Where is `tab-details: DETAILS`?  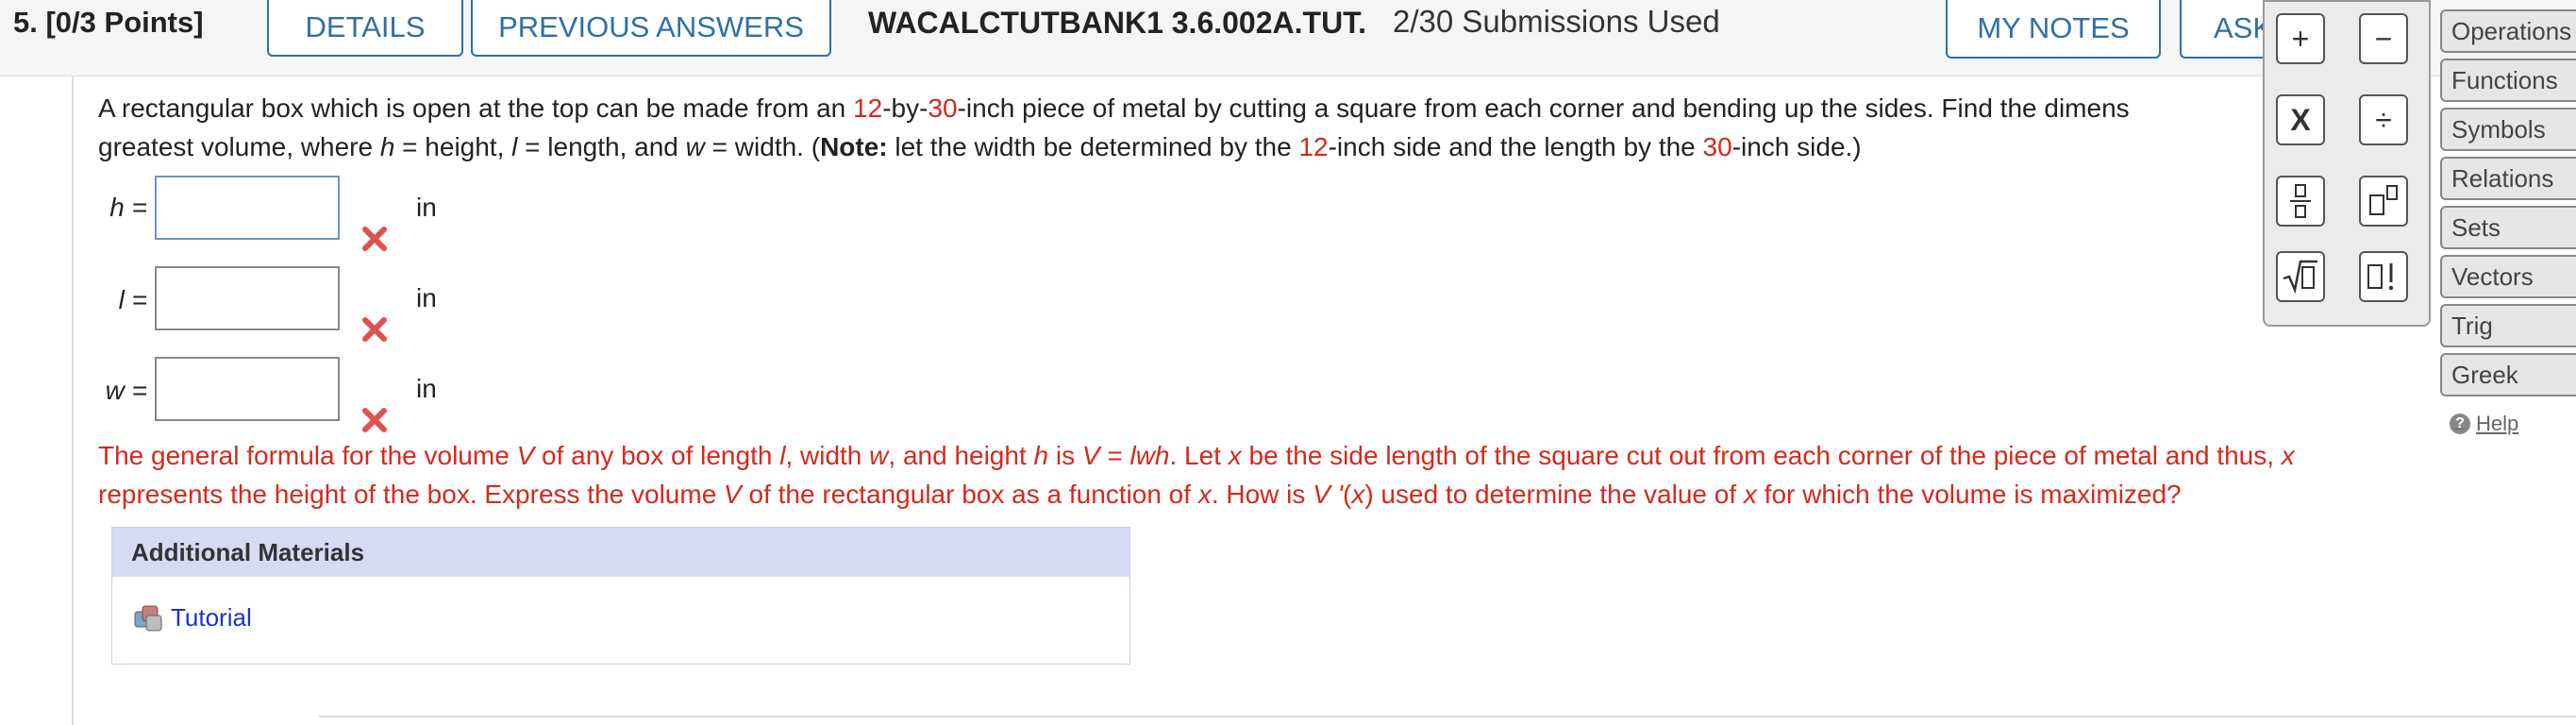
tab-details: DETAILS is located at coordinates (365, 28).